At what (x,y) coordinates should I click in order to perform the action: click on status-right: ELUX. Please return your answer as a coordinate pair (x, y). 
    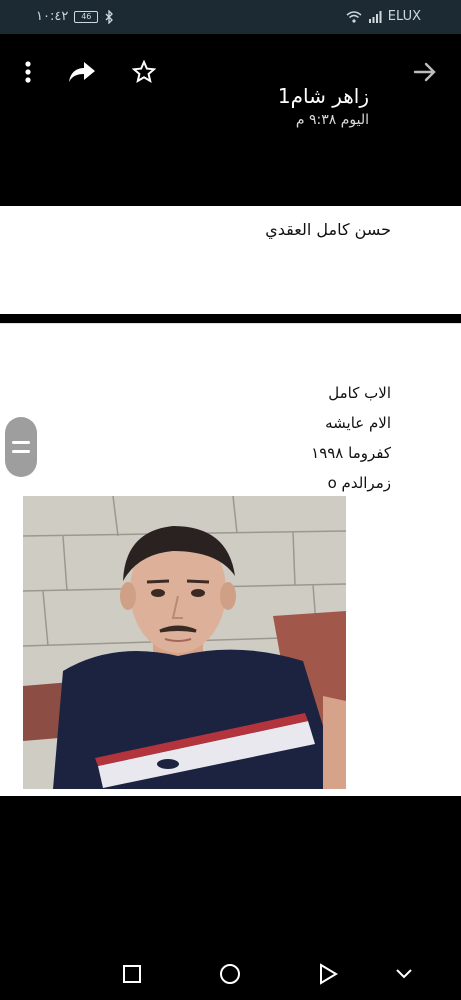
    Looking at the image, I should click on (383, 16).